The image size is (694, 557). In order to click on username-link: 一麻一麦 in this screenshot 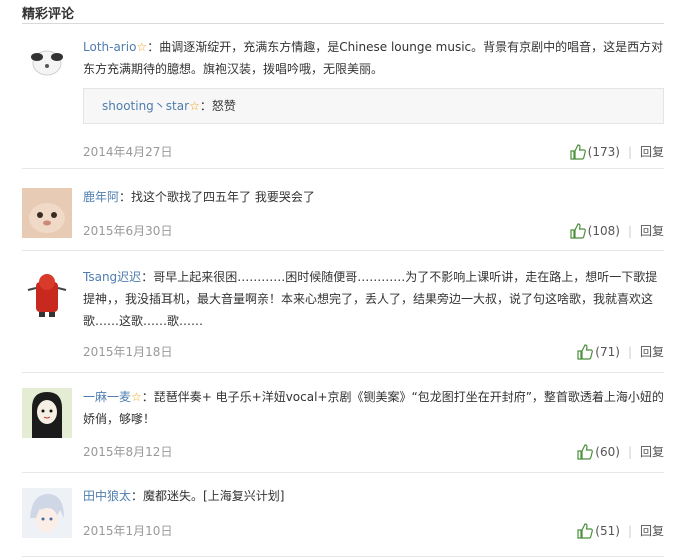, I will do `click(107, 397)`.